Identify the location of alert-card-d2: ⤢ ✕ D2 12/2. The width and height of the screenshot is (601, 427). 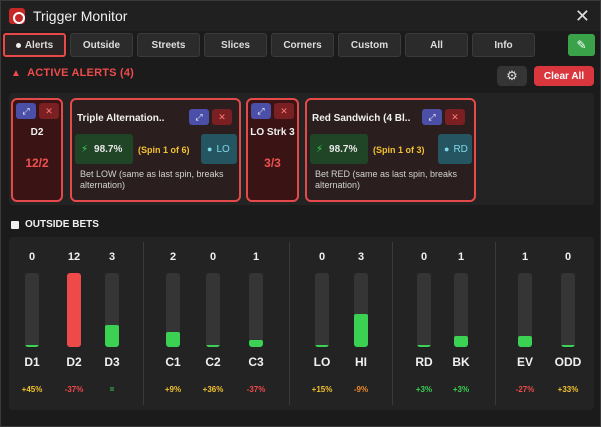
(37, 150).